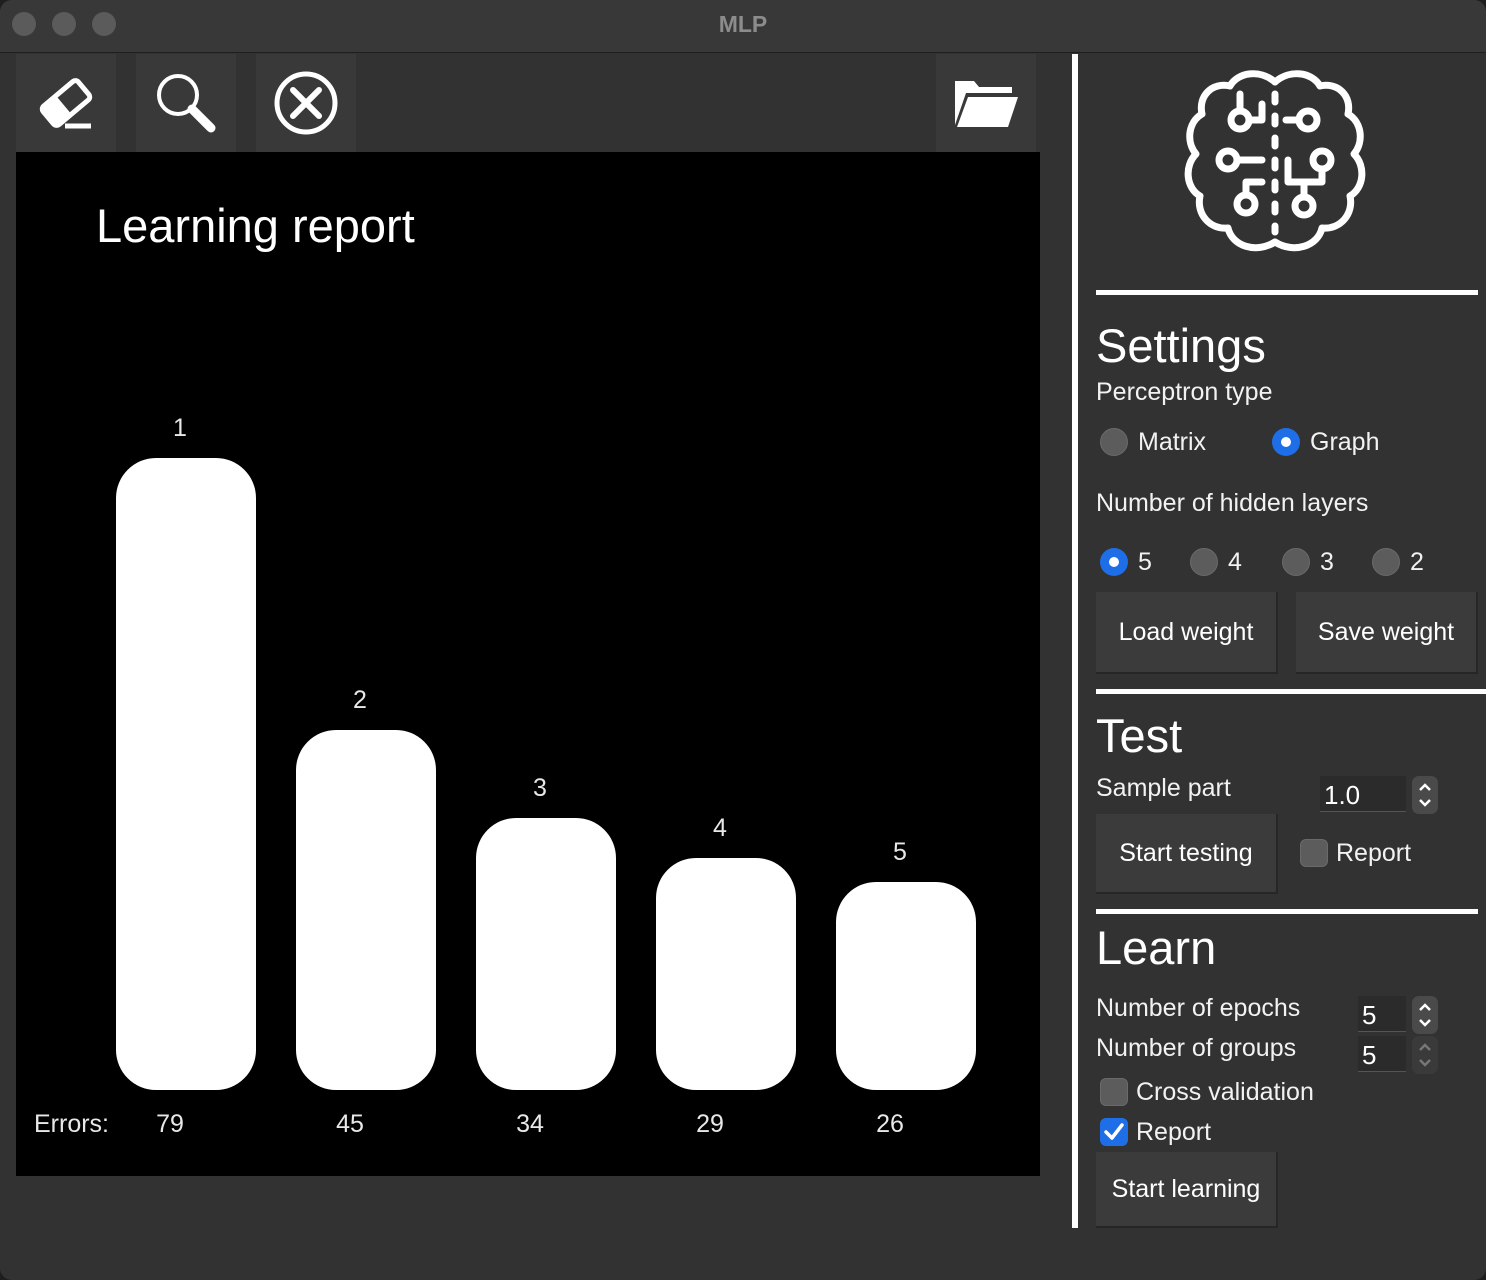 Image resolution: width=1486 pixels, height=1280 pixels. What do you see at coordinates (1276, 164) in the screenshot?
I see `brain-logo-icon` at bounding box center [1276, 164].